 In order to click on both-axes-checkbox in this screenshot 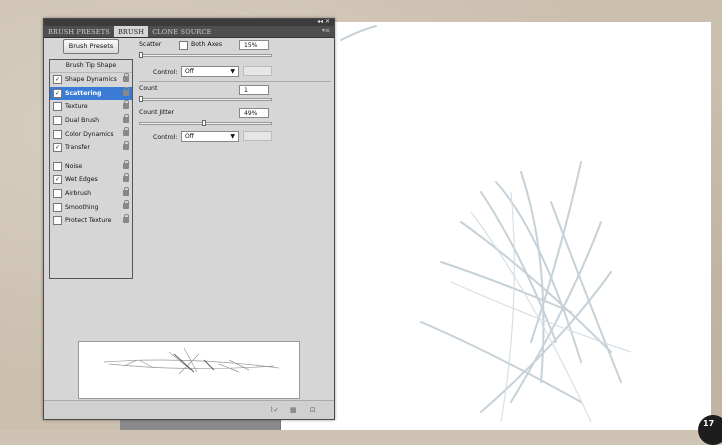, I will do `click(183, 45)`.